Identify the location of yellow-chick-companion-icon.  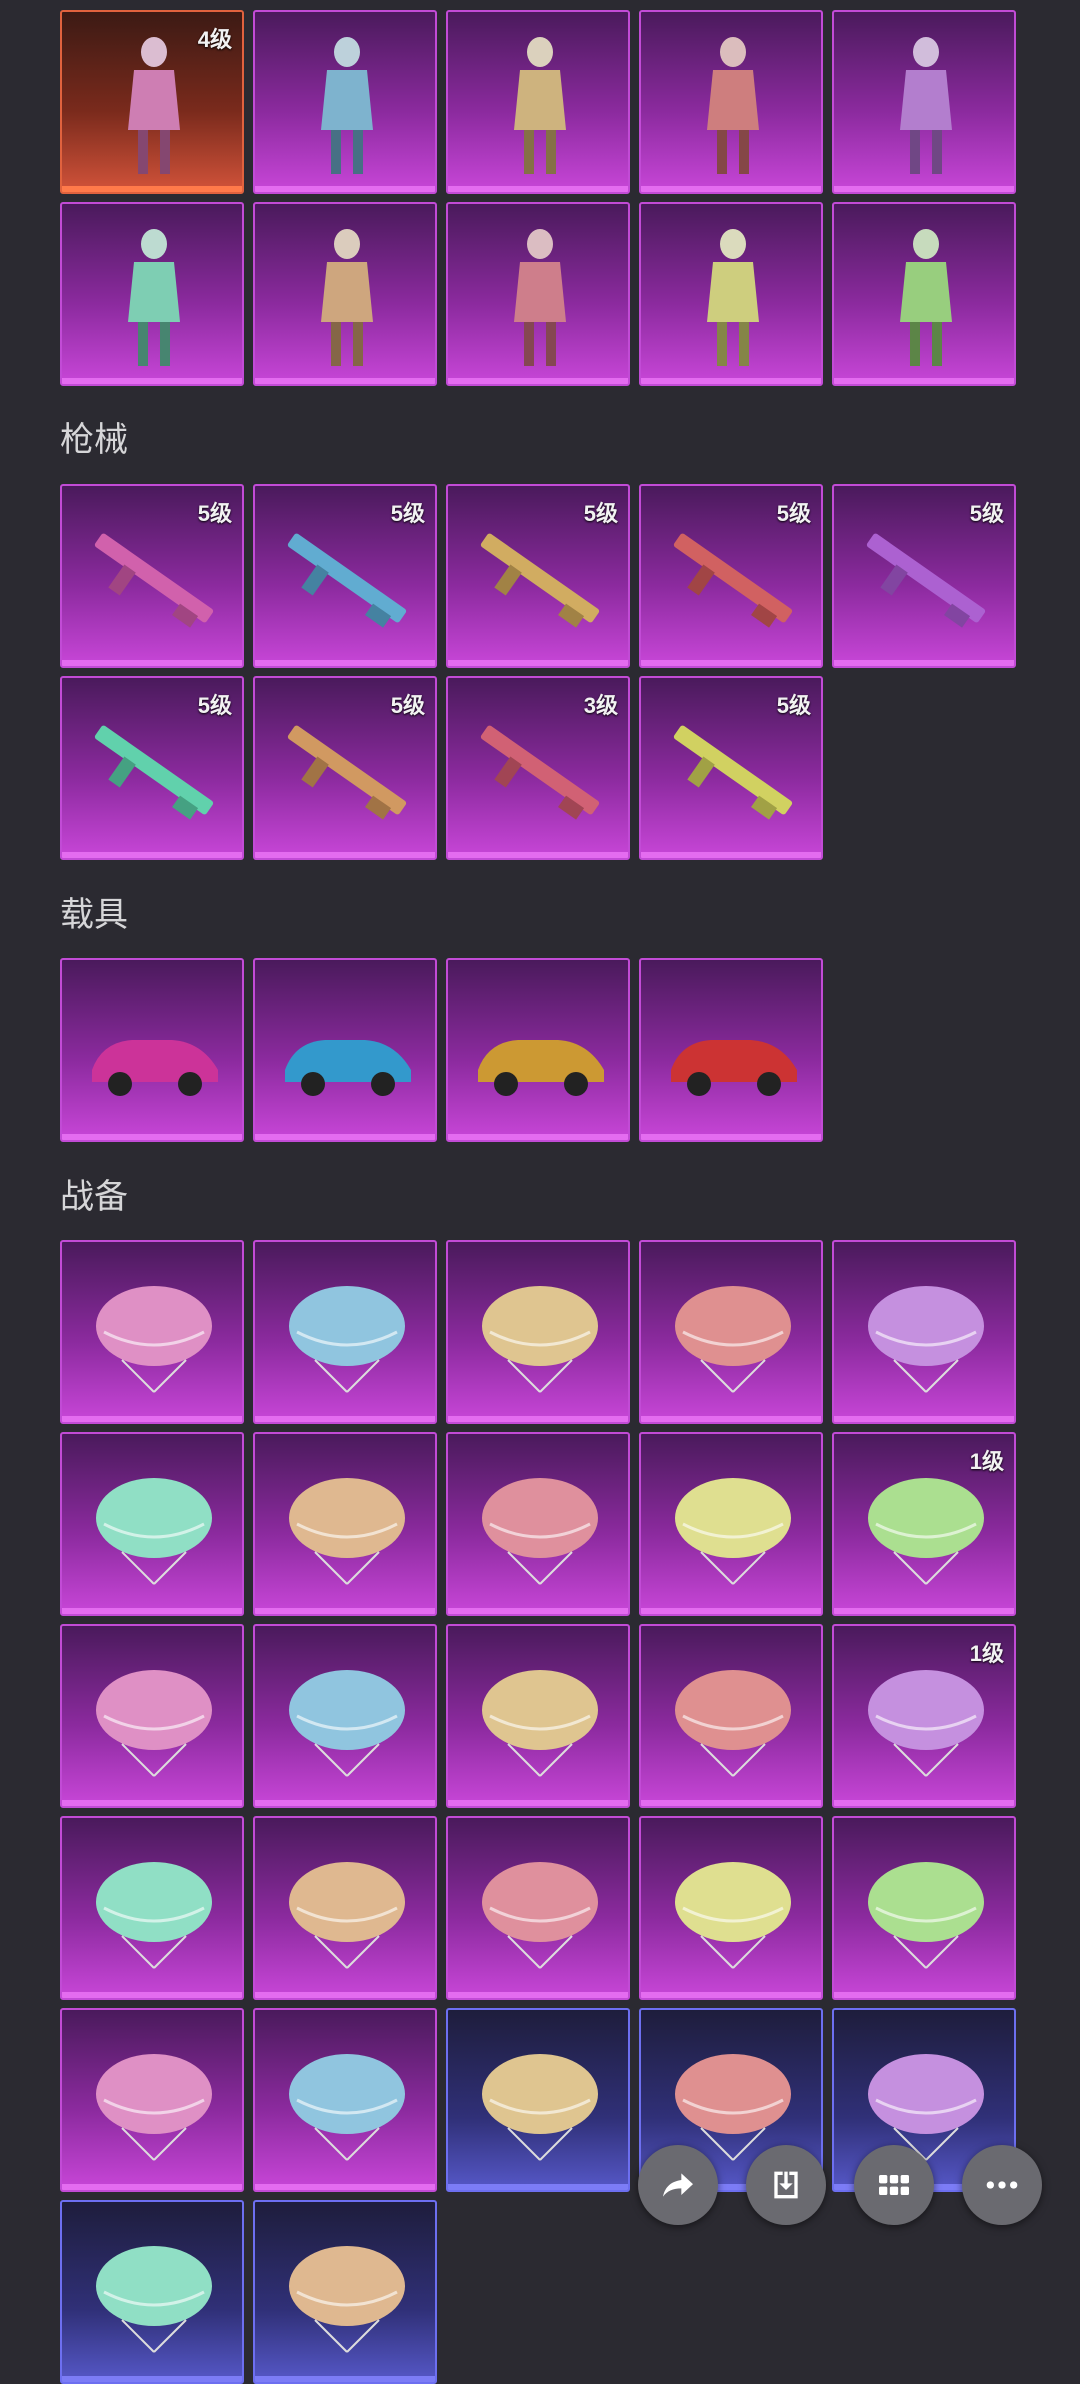
(154, 2299).